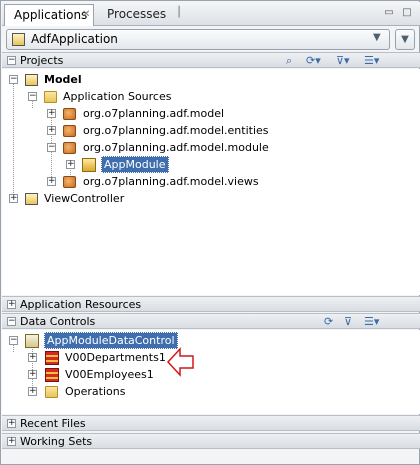 Image resolution: width=420 pixels, height=465 pixels. I want to click on tree-node-label: org.o7planning.adf.model.views, so click(171, 181).